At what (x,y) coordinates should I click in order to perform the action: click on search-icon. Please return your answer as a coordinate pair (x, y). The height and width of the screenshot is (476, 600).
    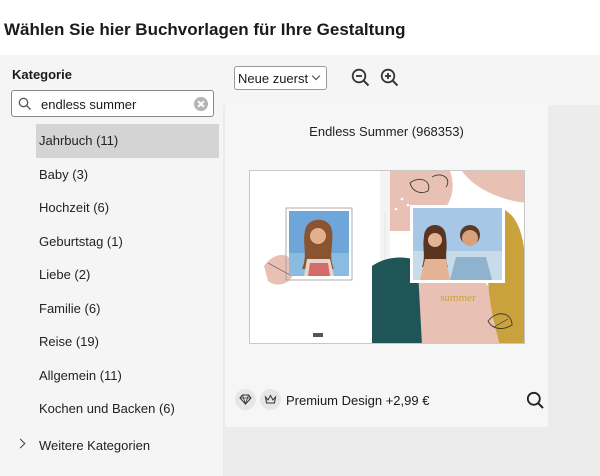
    Looking at the image, I should click on (24, 103).